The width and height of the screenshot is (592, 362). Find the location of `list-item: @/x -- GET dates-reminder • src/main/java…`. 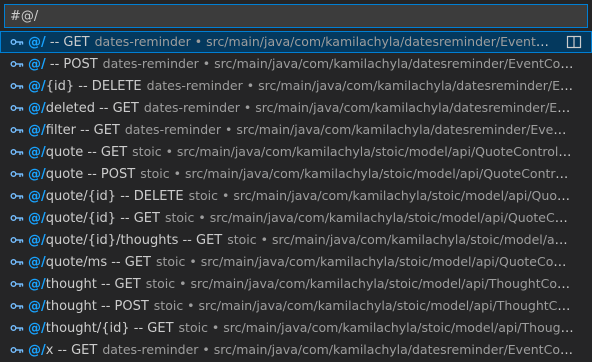

list-item: @/x -- GET dates-reminder • src/main/java… is located at coordinates (296, 350).